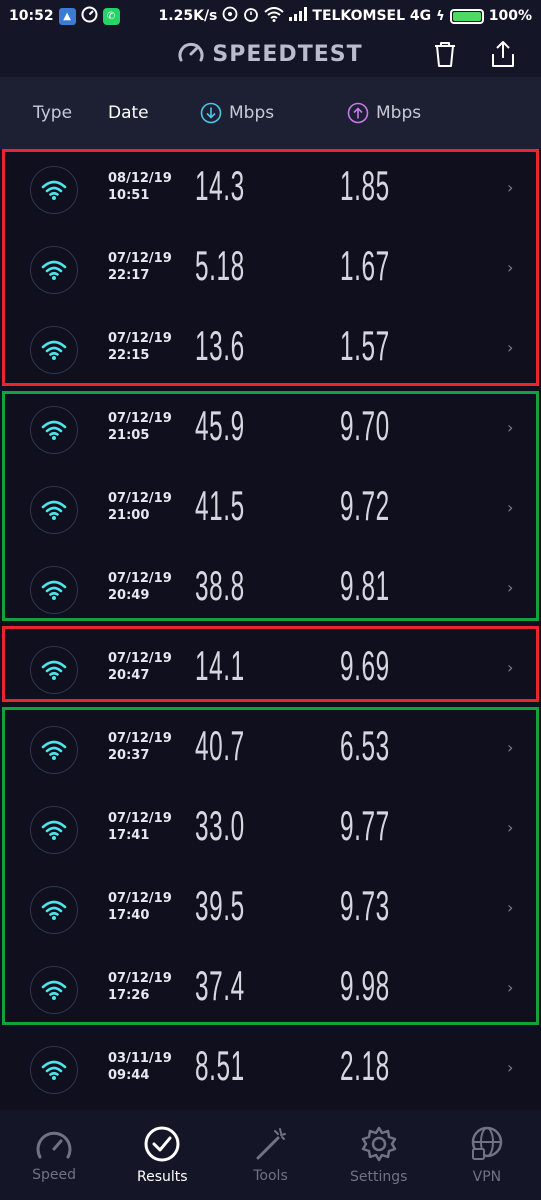  I want to click on result-datetime: 07/12/19 20:49, so click(140, 587).